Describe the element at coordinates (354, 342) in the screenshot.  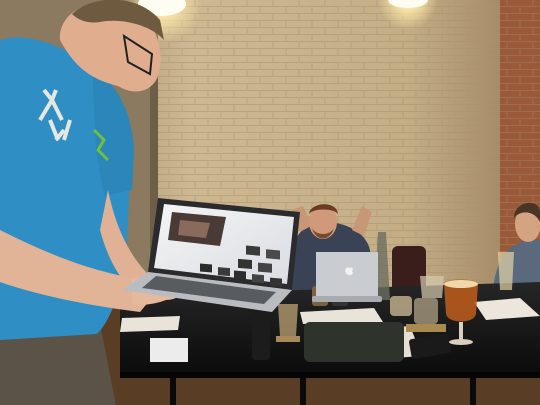
I see `leather-folder` at that location.